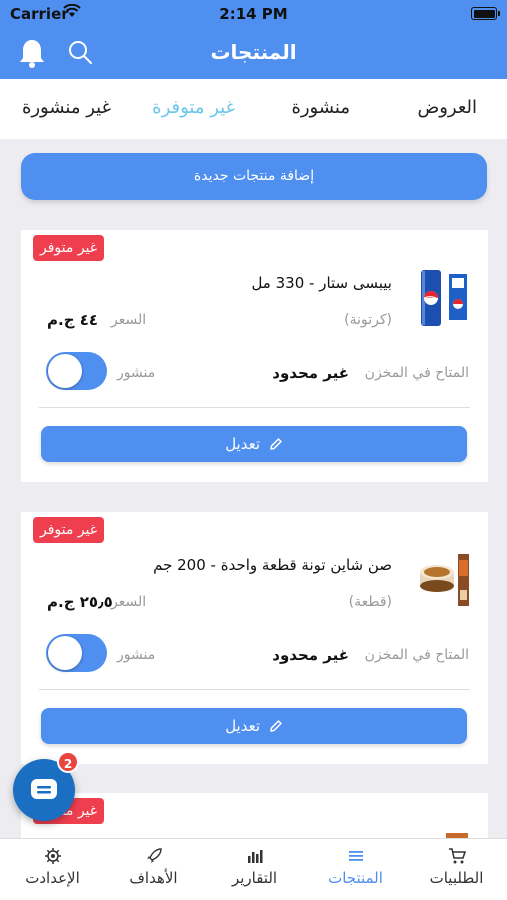 The height and width of the screenshot is (900, 507). I want to click on product-name: بيبسى ستار - 330 مل, so click(321, 283).